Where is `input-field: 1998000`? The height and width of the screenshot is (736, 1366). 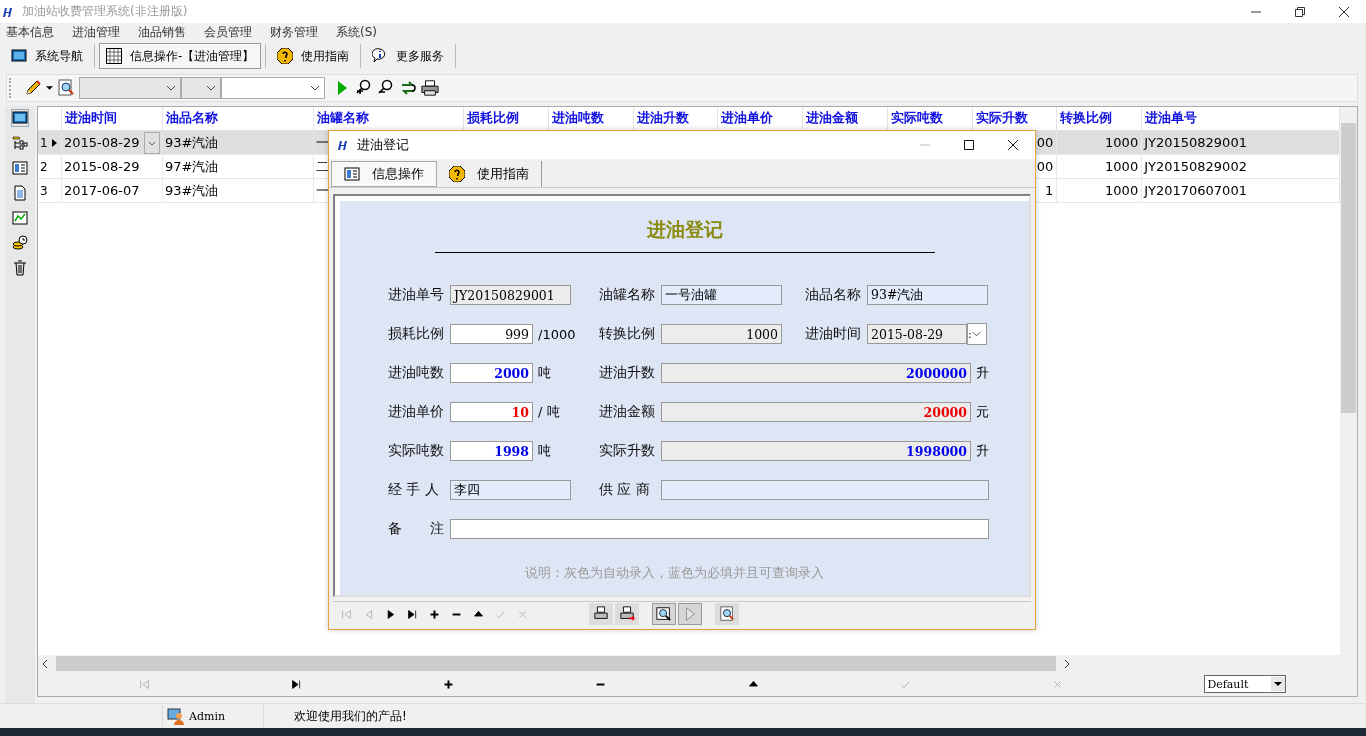
input-field: 1998000 is located at coordinates (816, 451).